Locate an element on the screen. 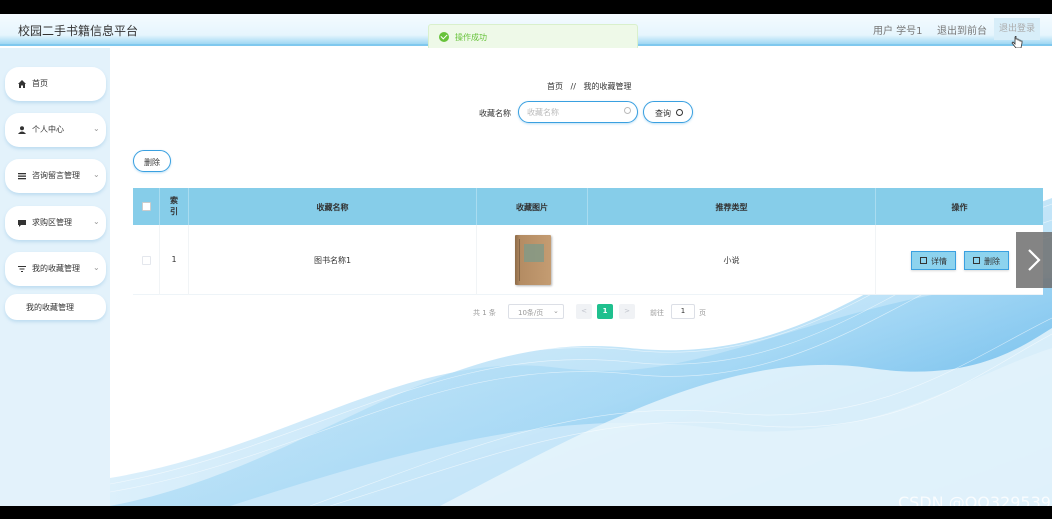 Image resolution: width=1052 pixels, height=519 pixels. sidebar-subitem-label: 我的收藏管理 is located at coordinates (50, 307).